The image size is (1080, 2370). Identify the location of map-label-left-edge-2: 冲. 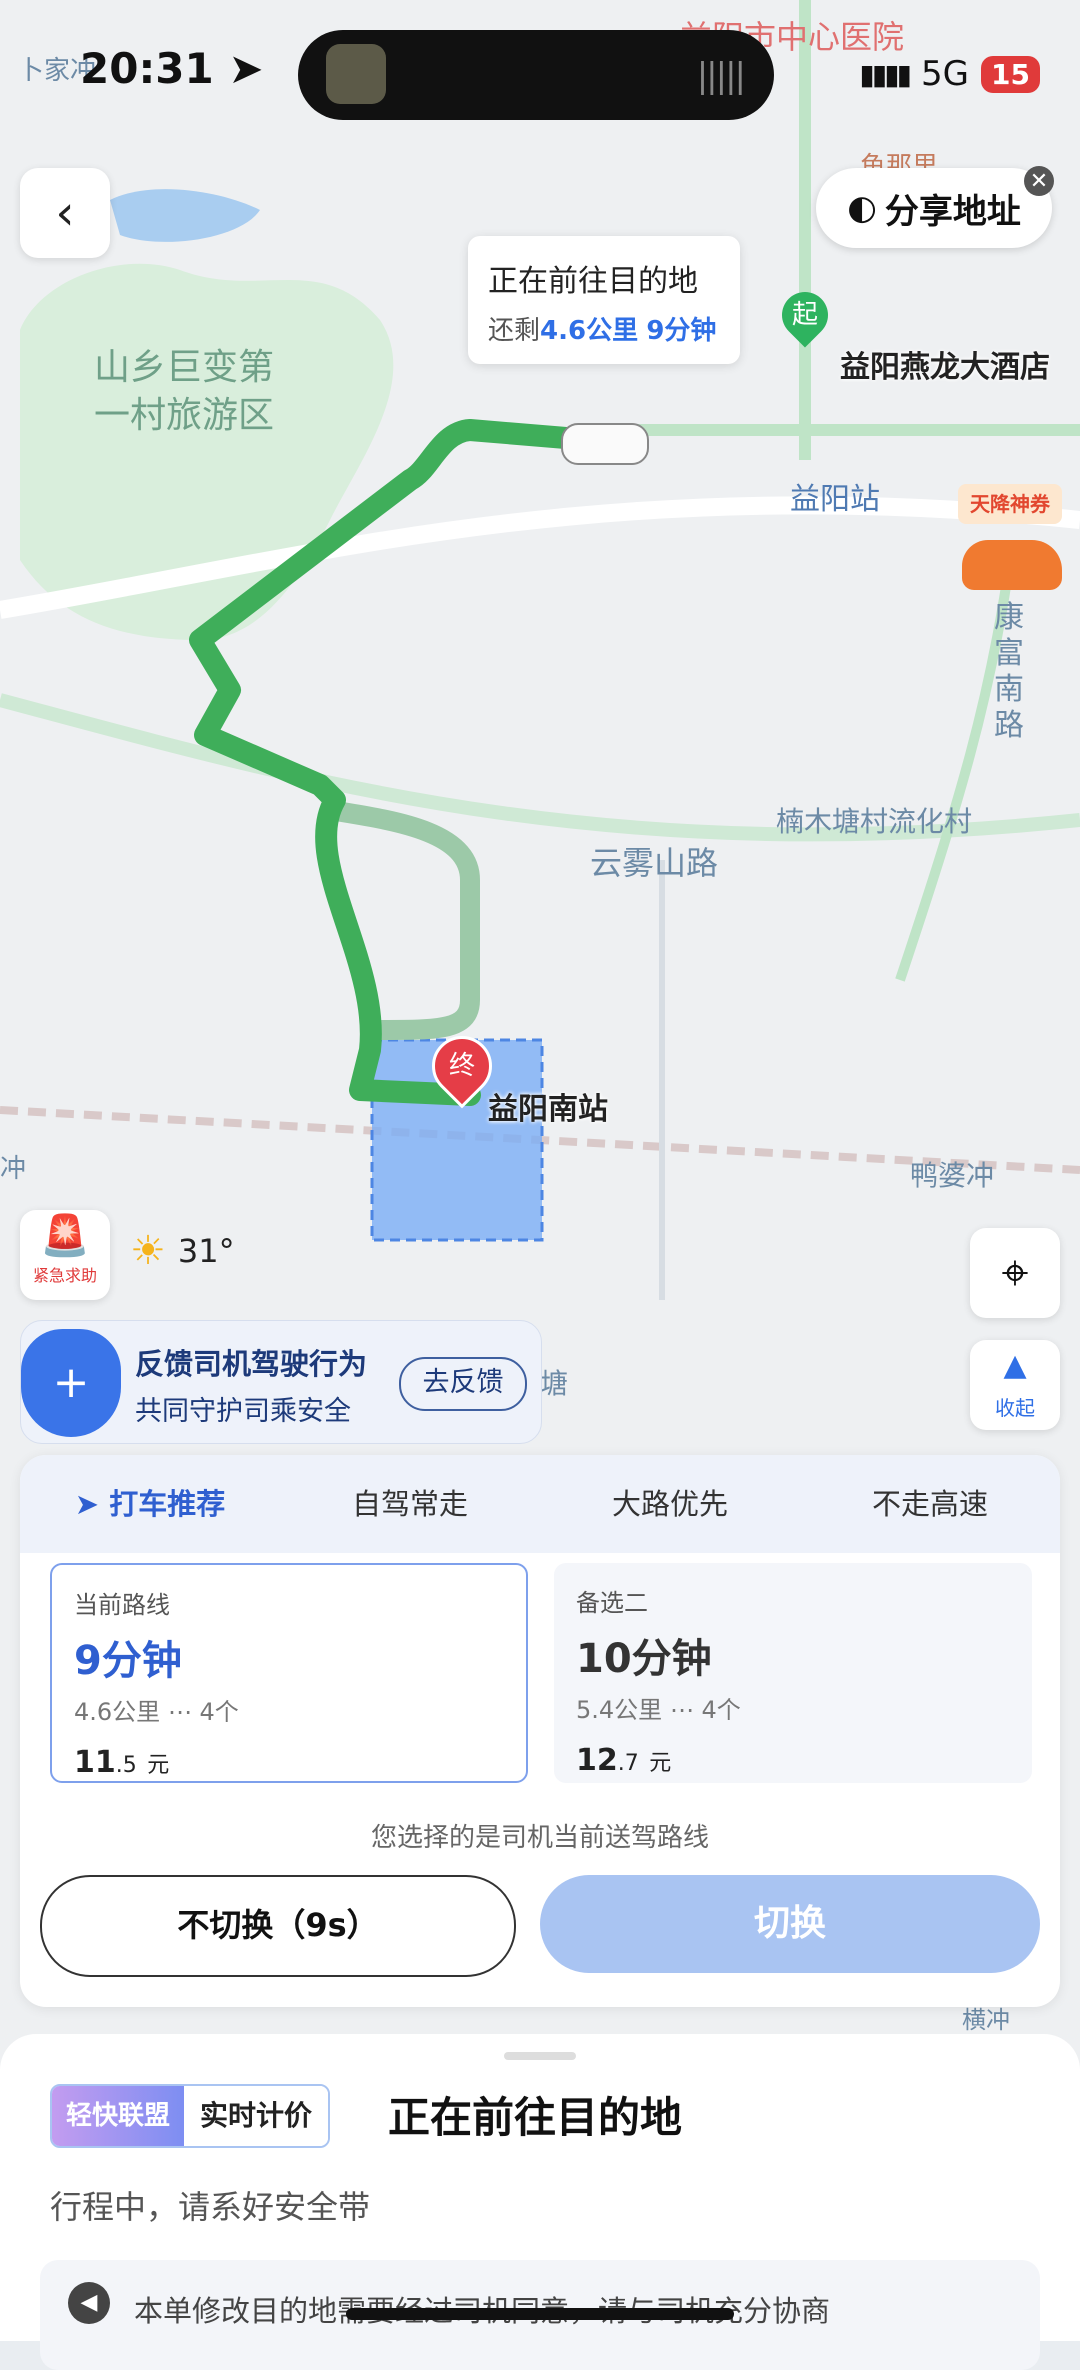
(13, 1169).